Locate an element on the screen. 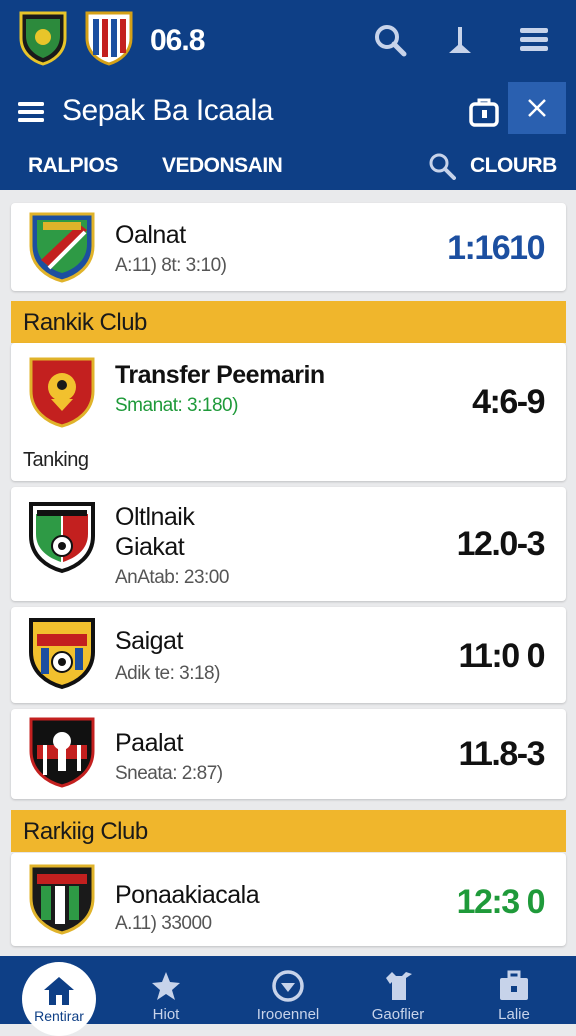  nav-label: Gaoflier is located at coordinates (398, 1014).